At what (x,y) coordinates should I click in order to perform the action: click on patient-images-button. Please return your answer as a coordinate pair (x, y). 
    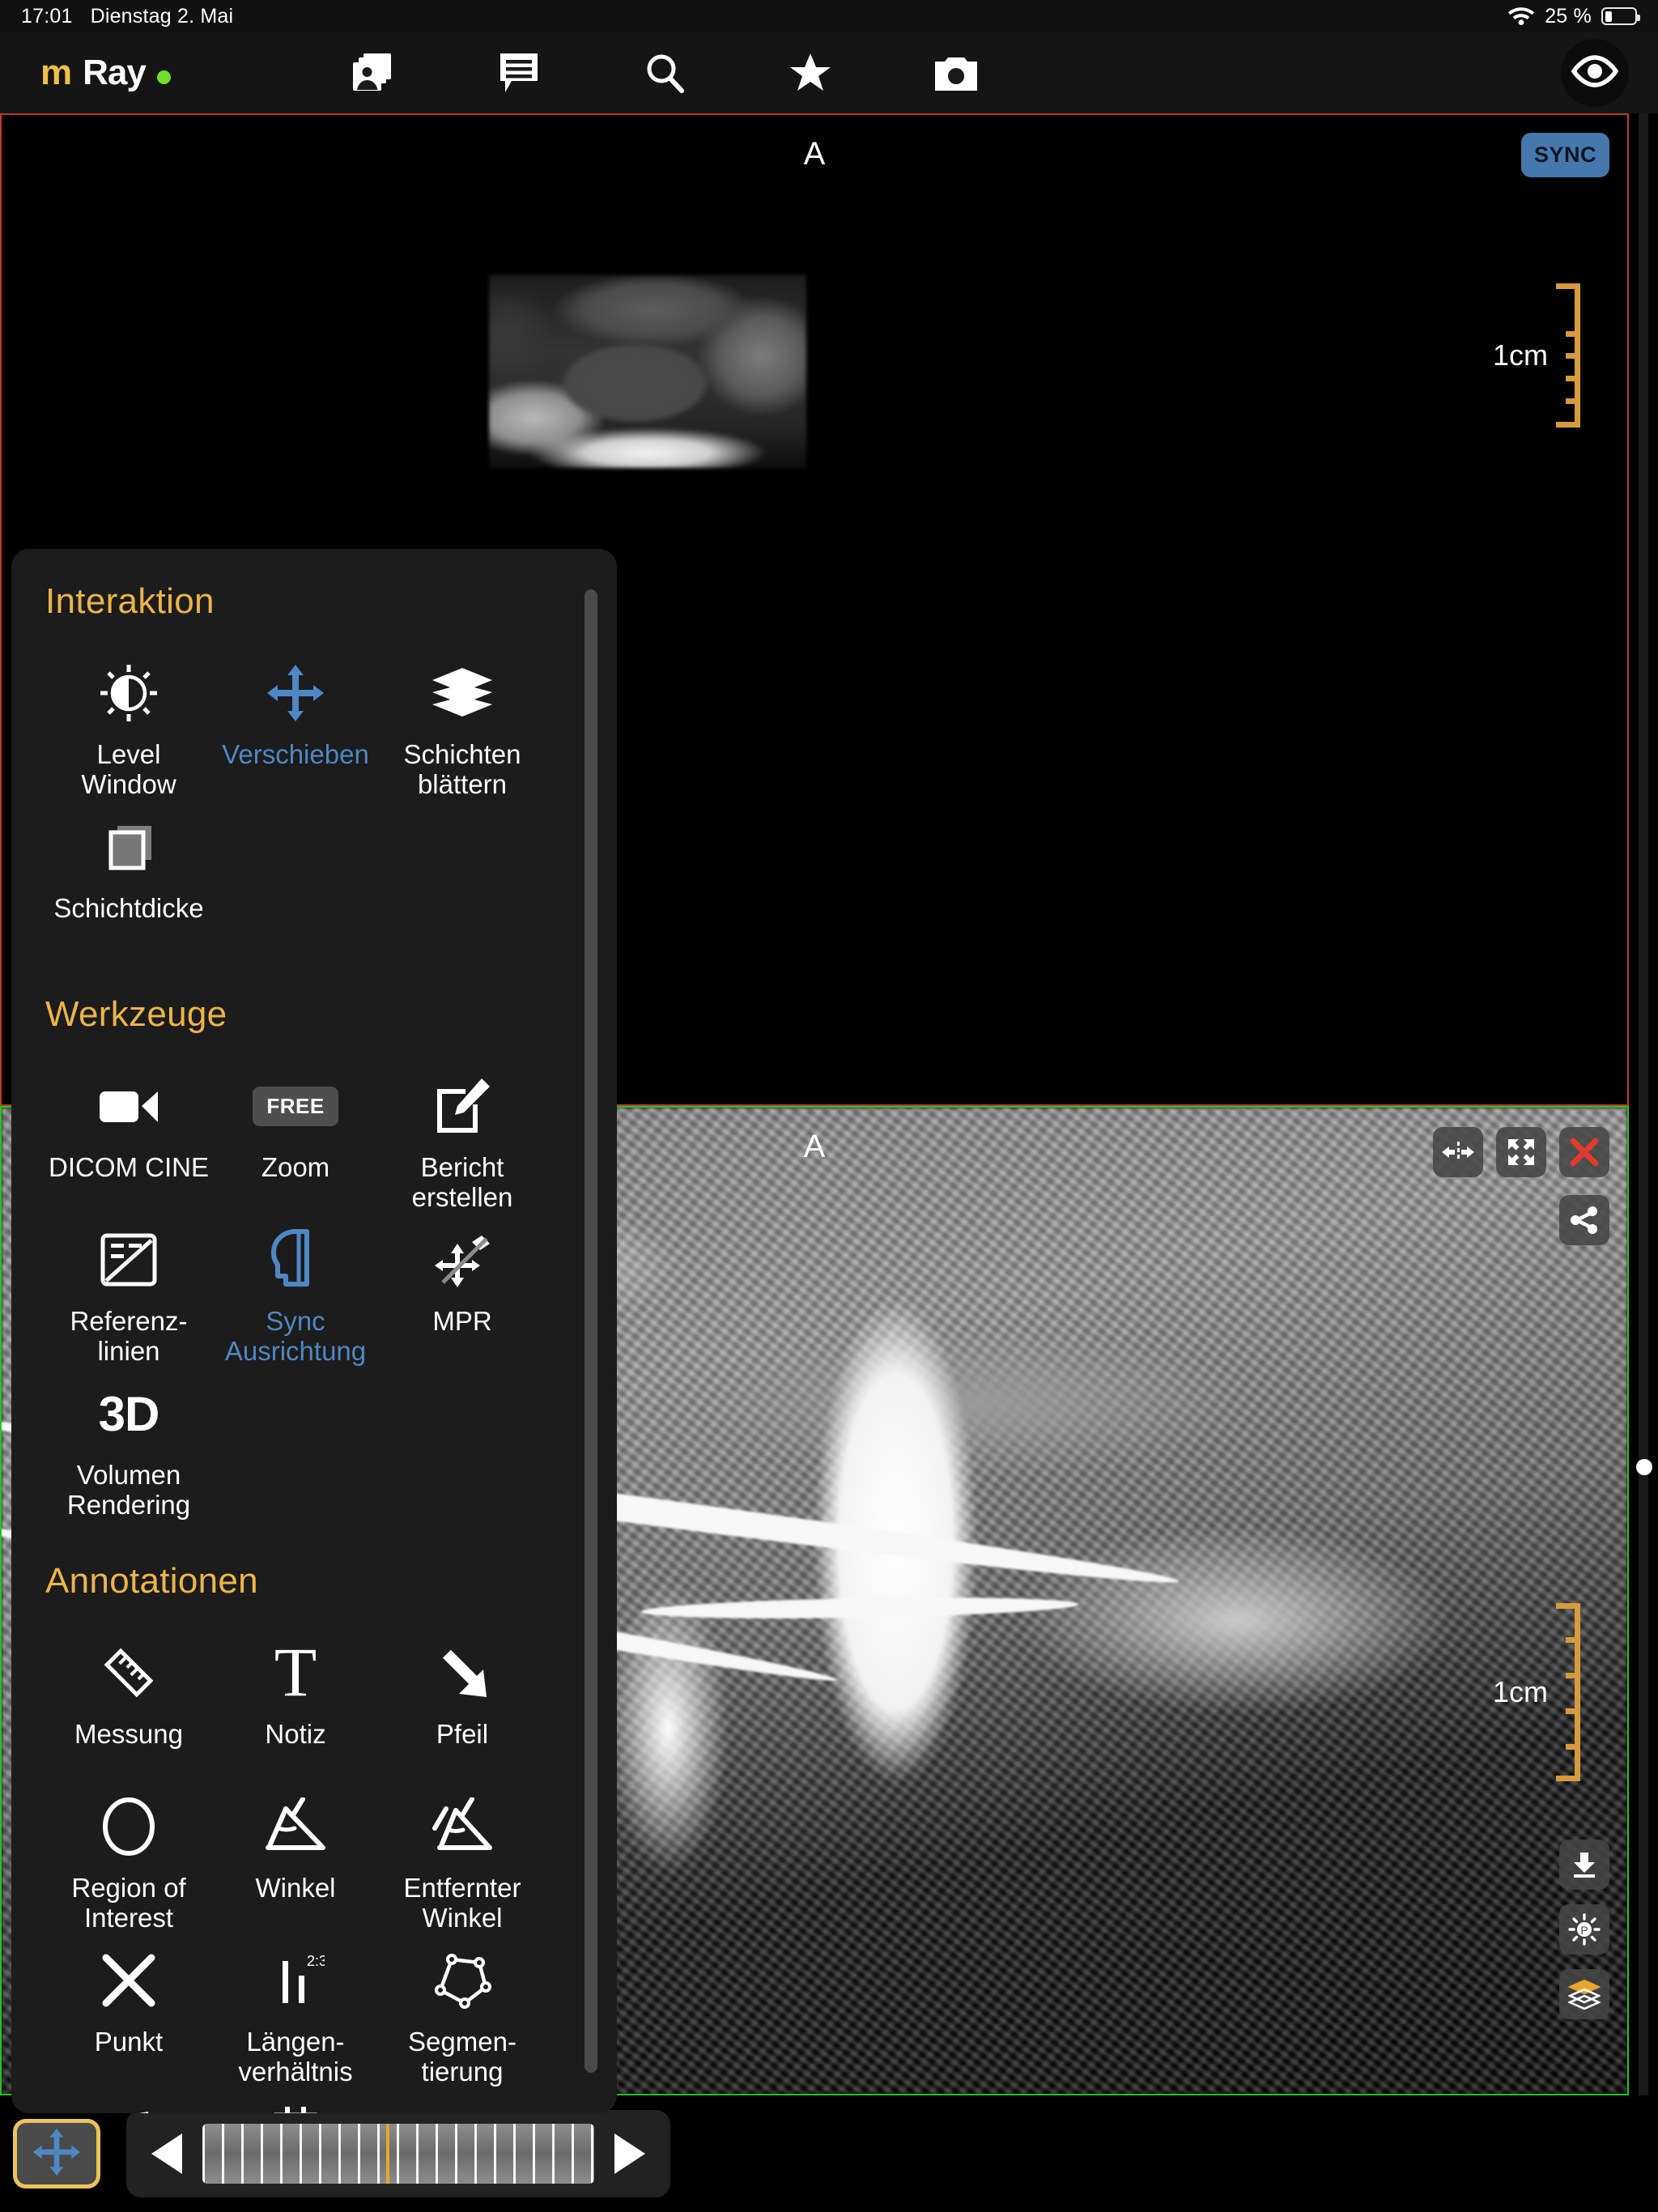
    Looking at the image, I should click on (373, 73).